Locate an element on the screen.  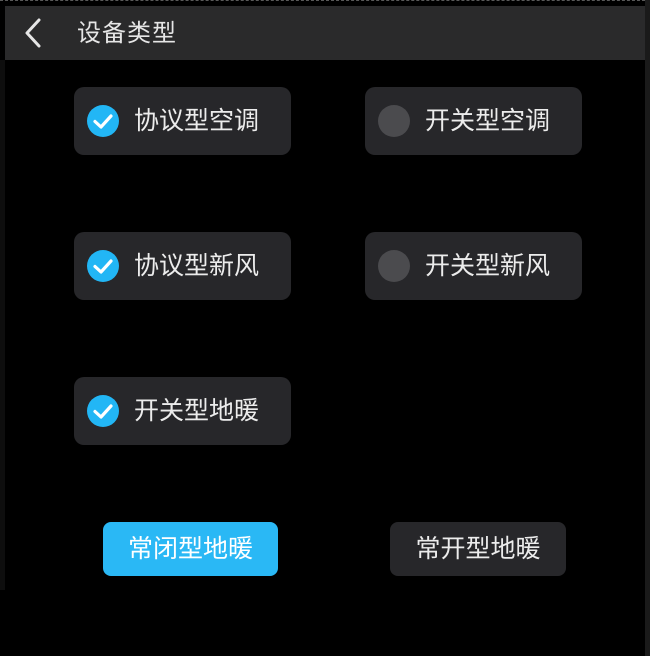
option-protocol-ac: 协议型空调 is located at coordinates (182, 121).